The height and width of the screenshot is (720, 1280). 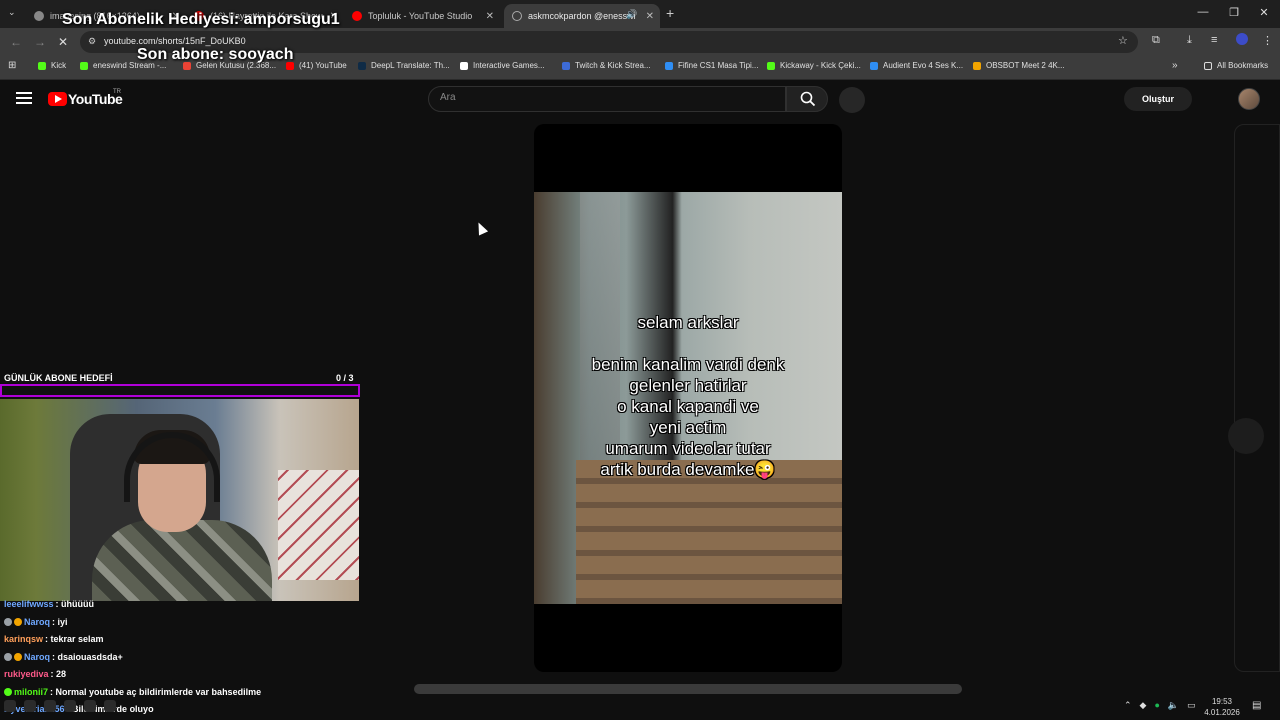 What do you see at coordinates (117, 92) in the screenshot?
I see `country-code: TR` at bounding box center [117, 92].